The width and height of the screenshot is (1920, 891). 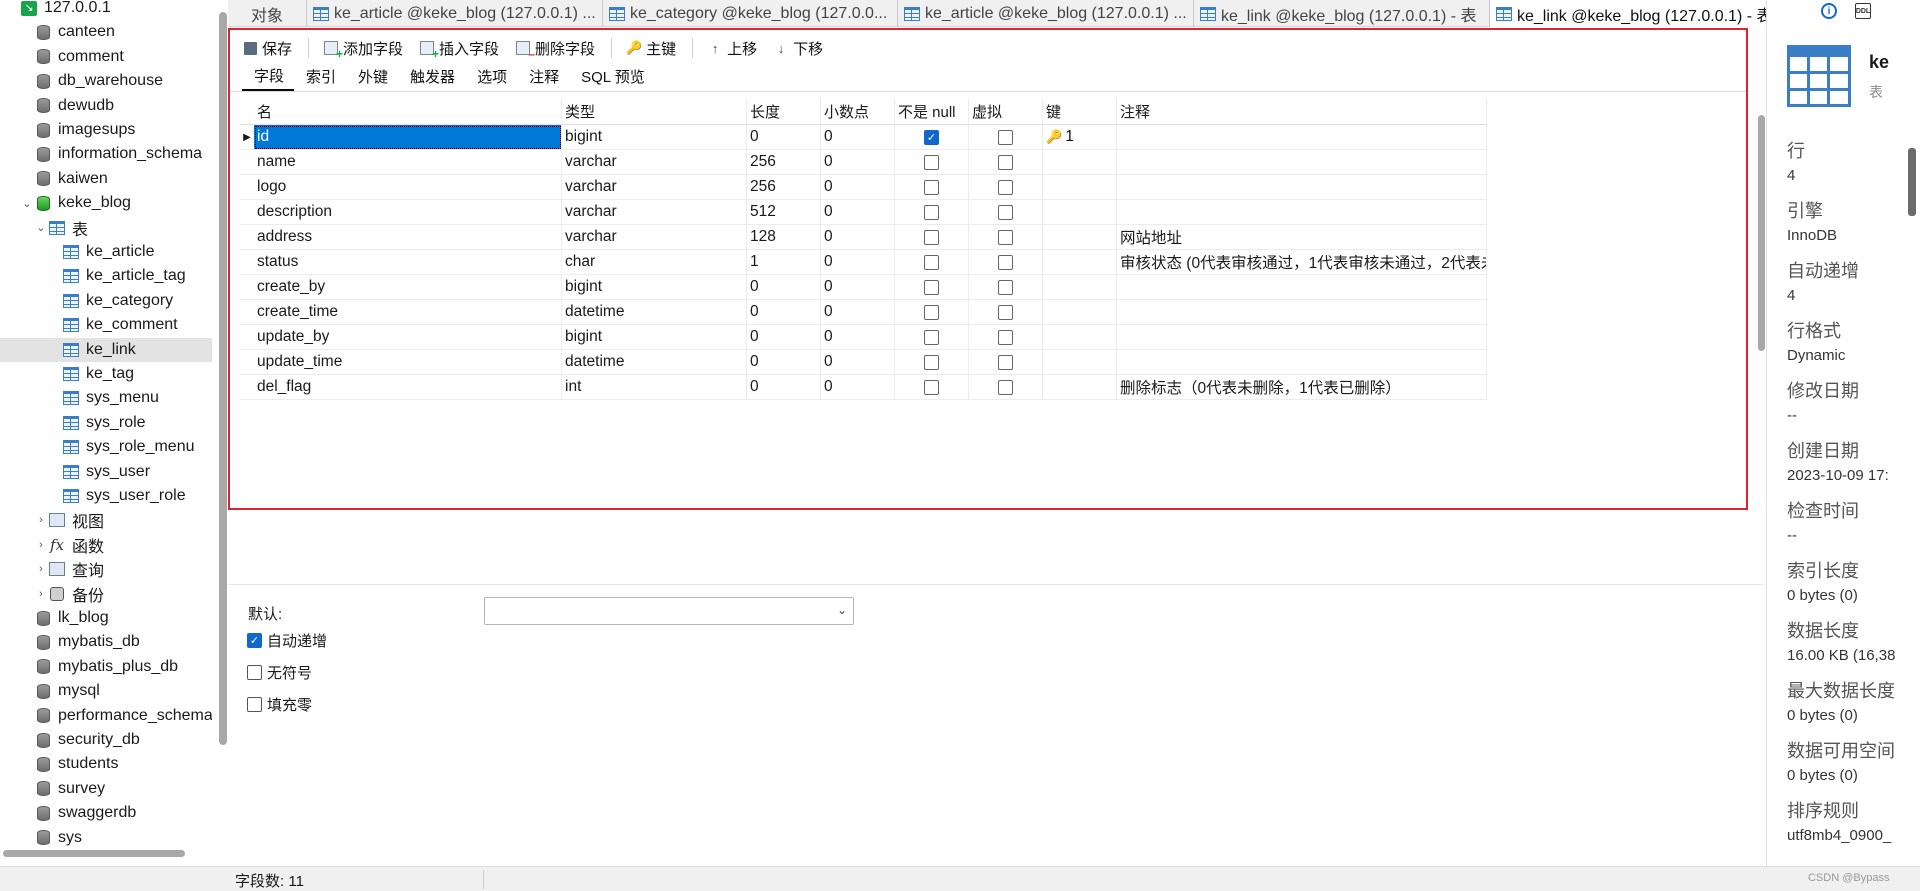 What do you see at coordinates (279, 672) in the screenshot?
I see `unsigned-checkbox: 无符号` at bounding box center [279, 672].